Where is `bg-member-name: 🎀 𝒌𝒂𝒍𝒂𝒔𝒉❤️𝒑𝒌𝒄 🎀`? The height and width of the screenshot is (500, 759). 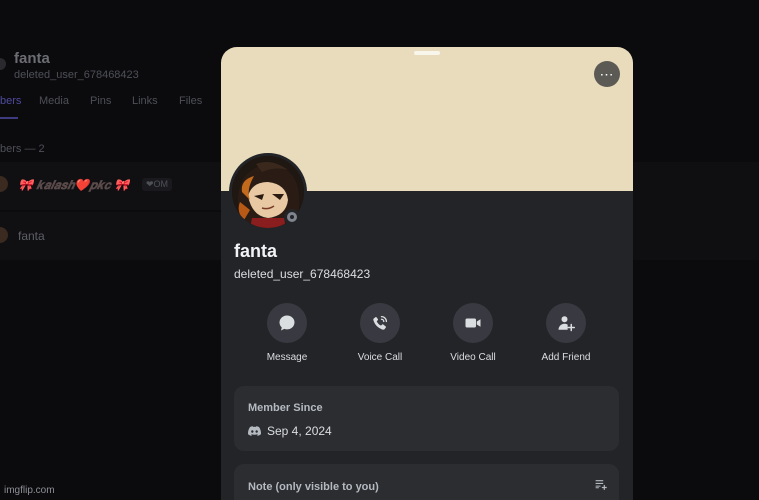 bg-member-name: 🎀 𝒌𝒂𝒍𝒂𝒔𝒉❤️𝒑𝒌𝒄 🎀 is located at coordinates (73, 185).